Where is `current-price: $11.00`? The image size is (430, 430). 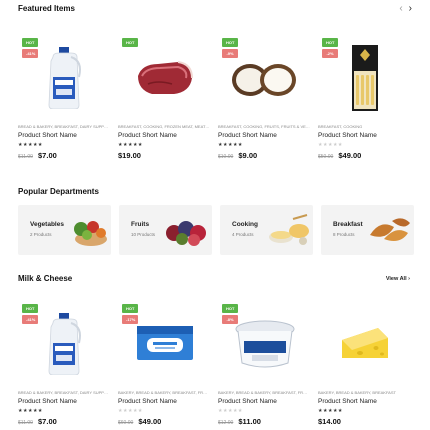
current-price: $11.00 is located at coordinates (249, 421).